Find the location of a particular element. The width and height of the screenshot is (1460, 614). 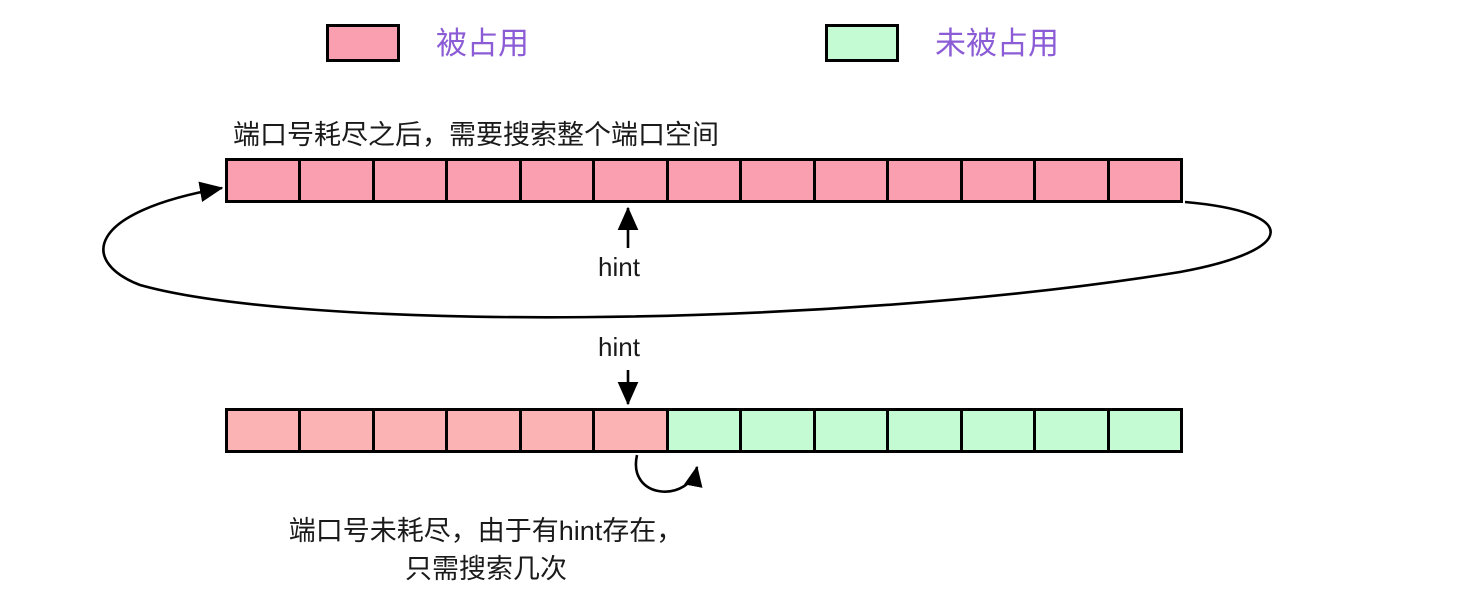

legend-swatch-free is located at coordinates (862, 43).